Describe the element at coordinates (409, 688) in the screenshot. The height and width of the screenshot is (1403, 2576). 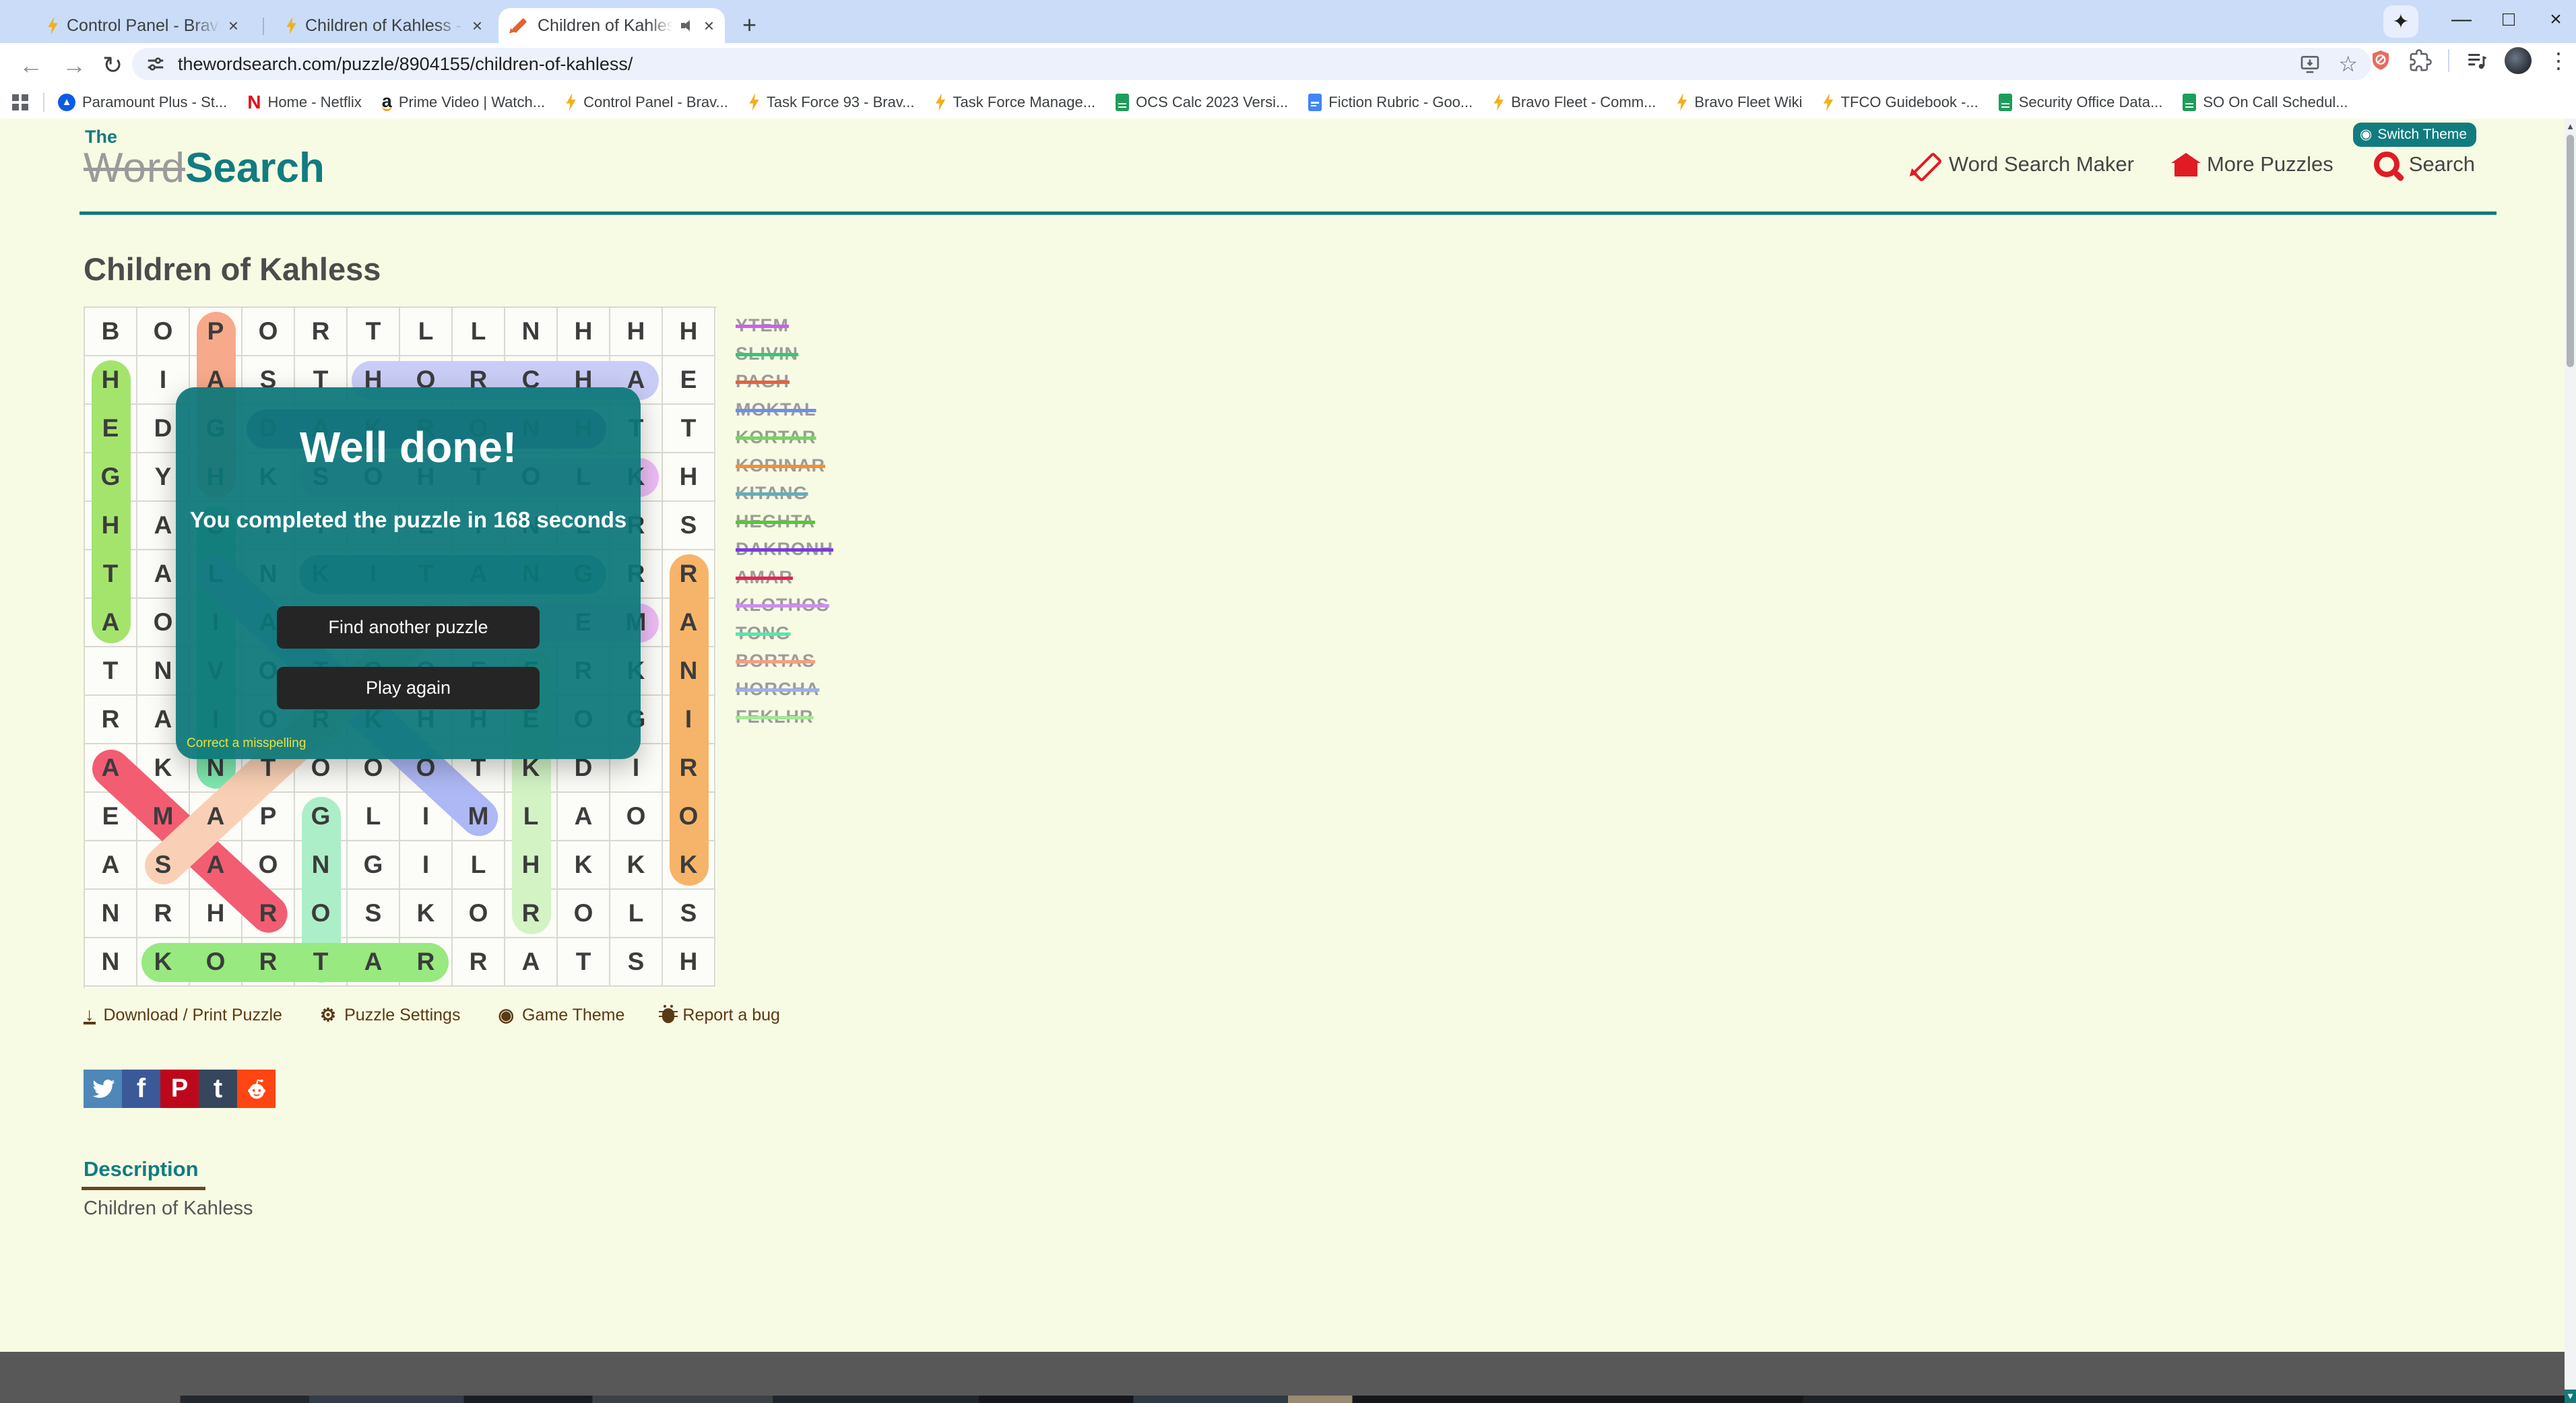
I see `play-again-button: Play again` at that location.